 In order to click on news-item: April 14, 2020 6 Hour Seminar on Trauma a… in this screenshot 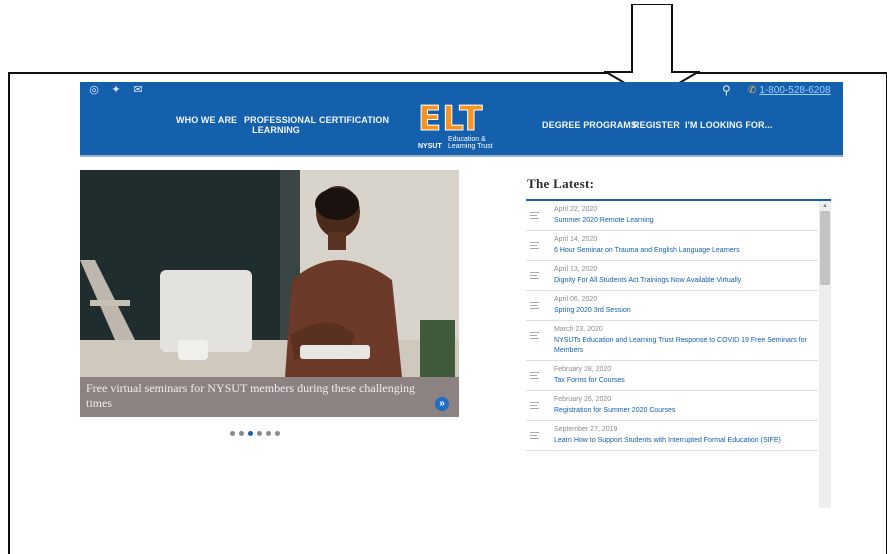, I will do `click(672, 246)`.